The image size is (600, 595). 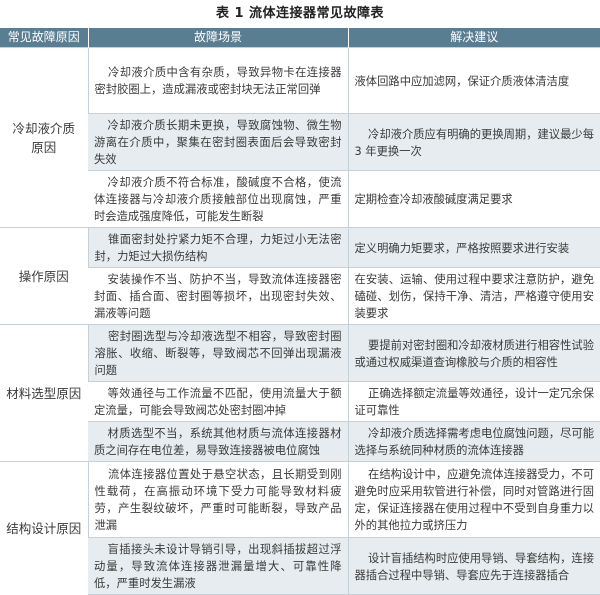 I want to click on advice-cell: 液体回路中应加滤网，保证介质液体清洁度, so click(x=473, y=80).